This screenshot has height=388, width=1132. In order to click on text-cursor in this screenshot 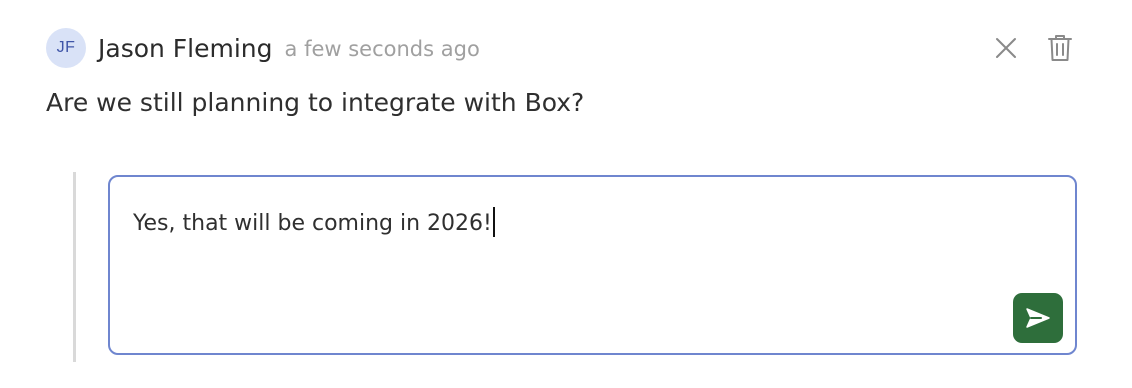, I will do `click(493, 222)`.